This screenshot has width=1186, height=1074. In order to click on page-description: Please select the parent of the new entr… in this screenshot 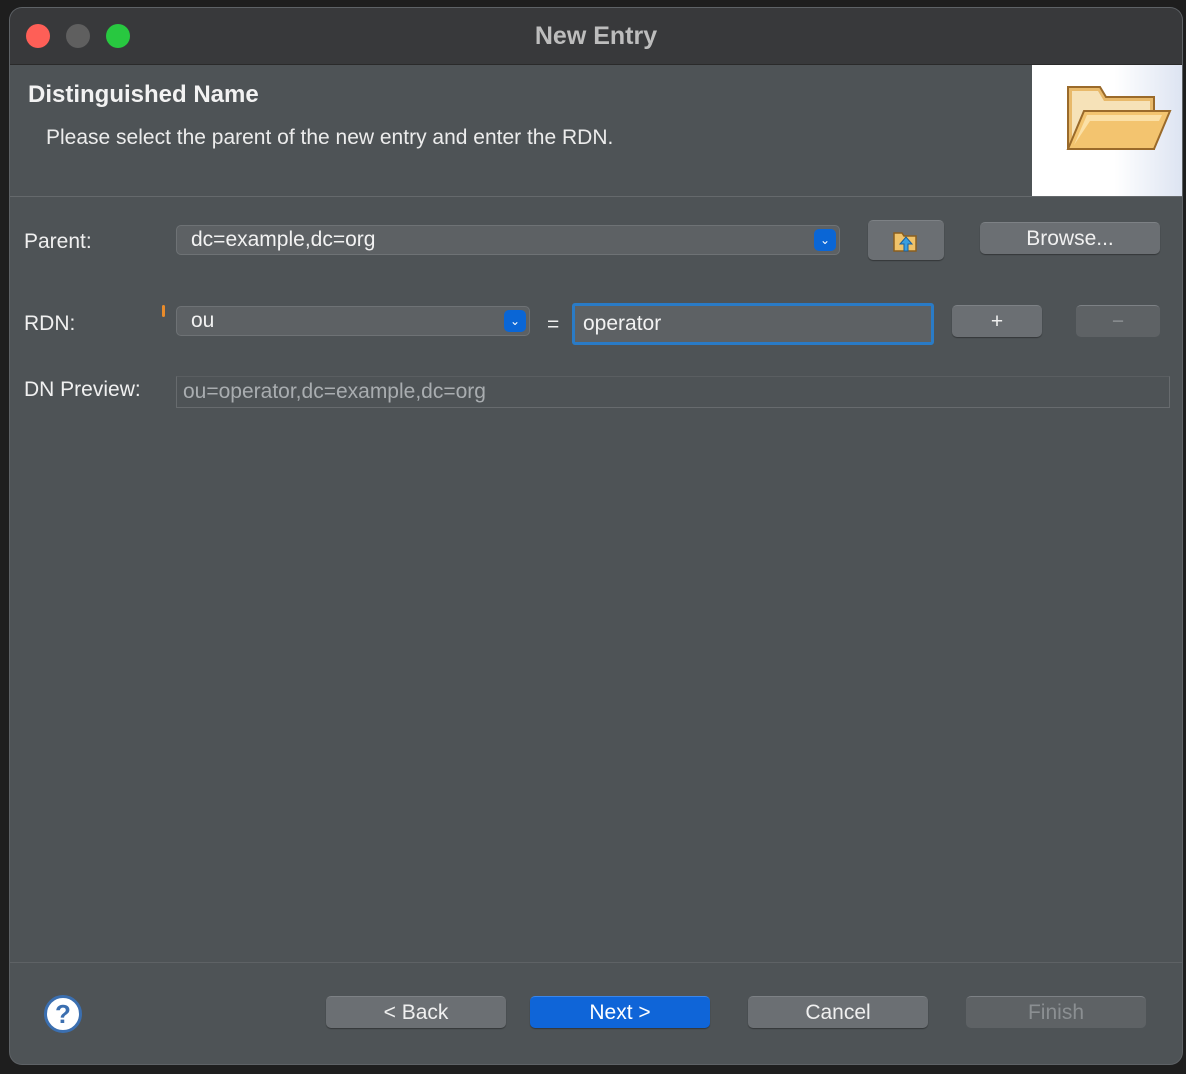, I will do `click(330, 137)`.